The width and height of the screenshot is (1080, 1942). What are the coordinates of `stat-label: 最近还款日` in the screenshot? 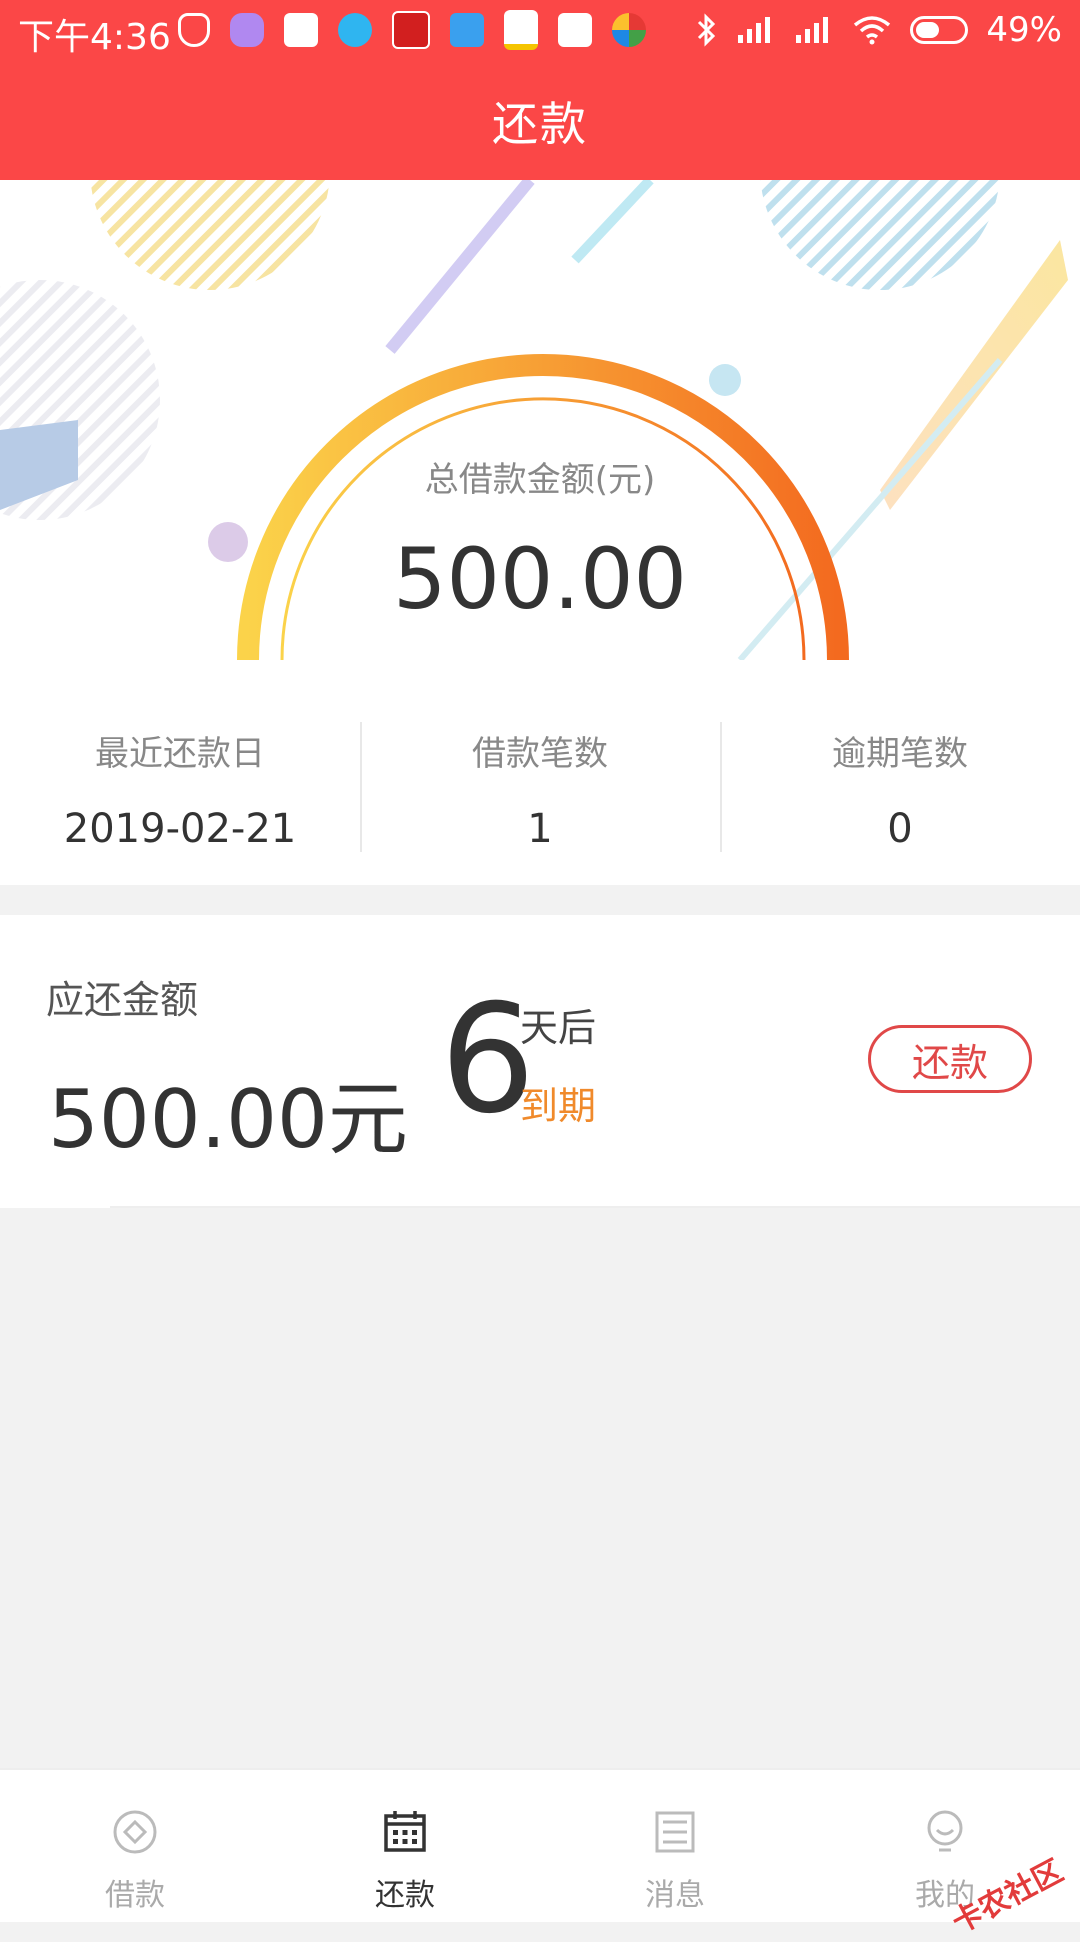 It's located at (180, 754).